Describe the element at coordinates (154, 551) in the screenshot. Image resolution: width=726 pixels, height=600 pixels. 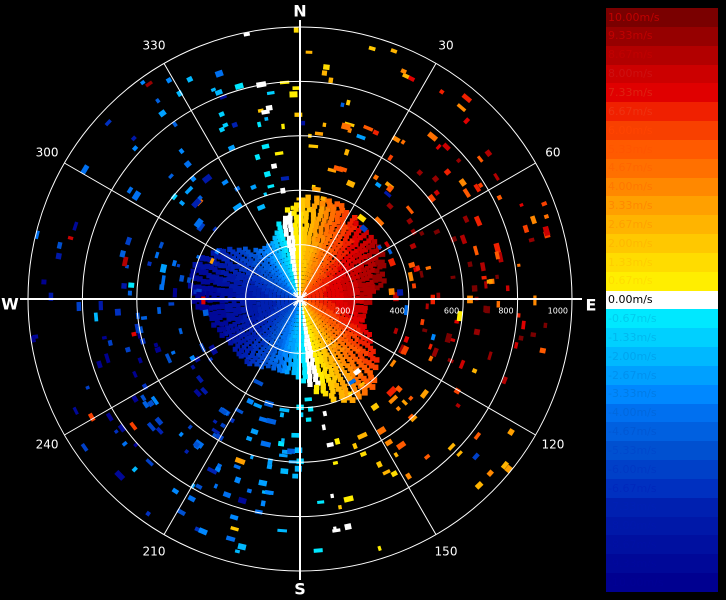
I see `azimuth-label: 210` at that location.